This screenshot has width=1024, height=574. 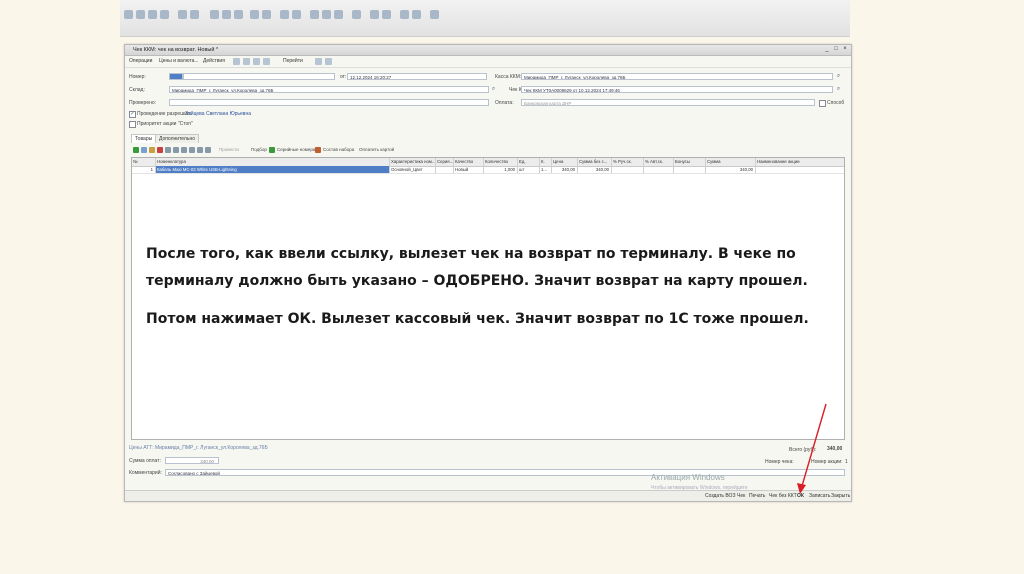 I want to click on arrow-head, so click(x=801, y=488).